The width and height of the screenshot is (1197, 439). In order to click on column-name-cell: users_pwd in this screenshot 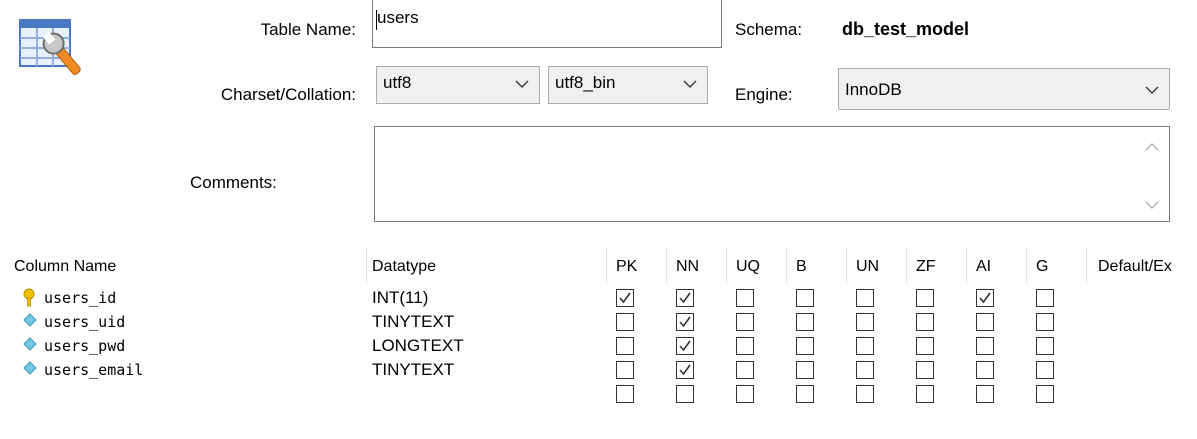, I will do `click(84, 346)`.